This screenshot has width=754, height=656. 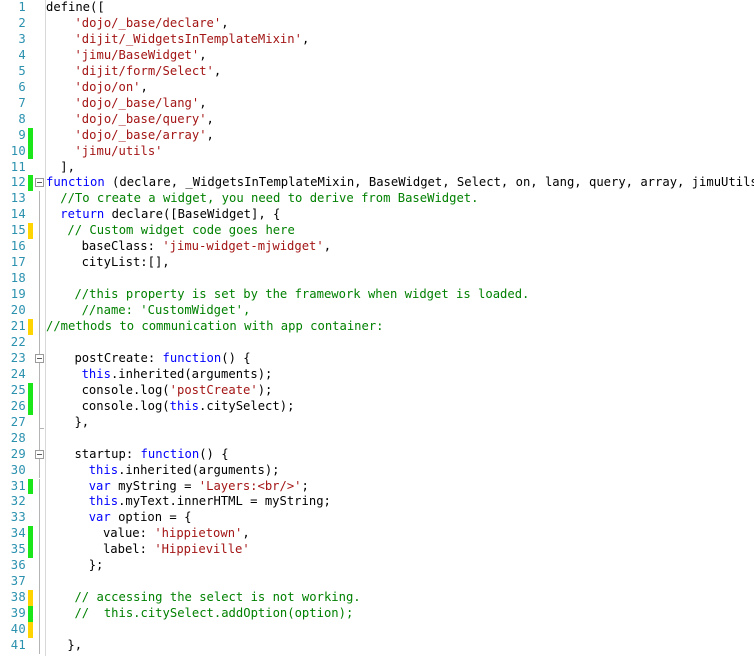 What do you see at coordinates (377, 646) in the screenshot?
I see `code-line: 41},` at bounding box center [377, 646].